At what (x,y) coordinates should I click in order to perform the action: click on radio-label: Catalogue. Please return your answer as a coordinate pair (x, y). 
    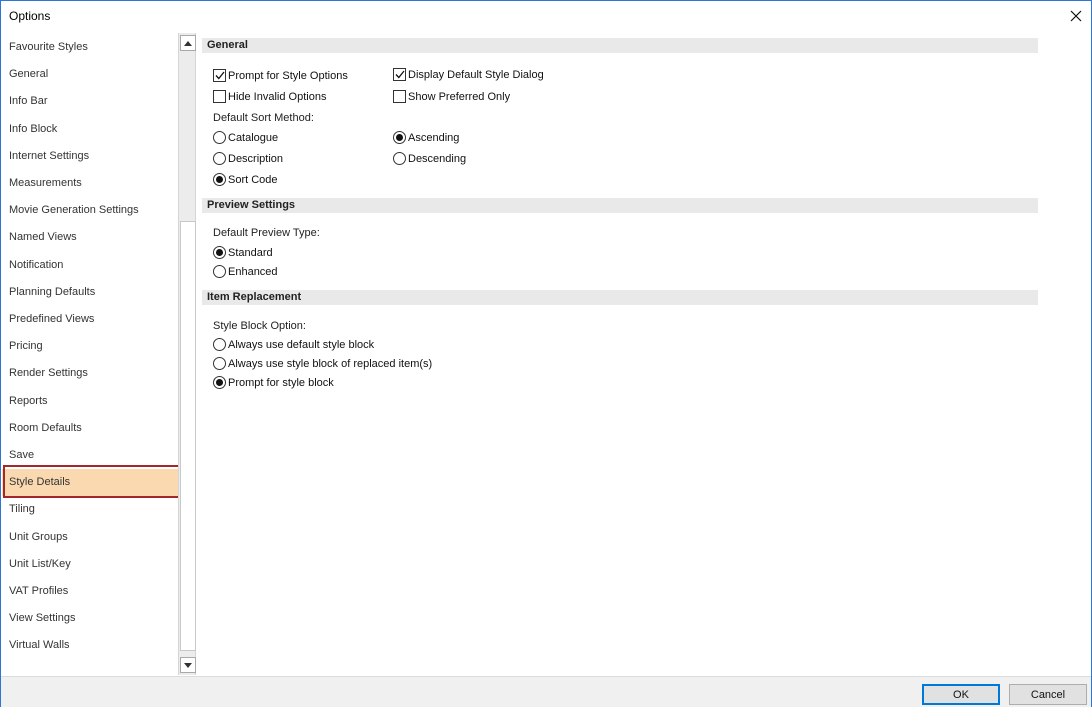
    Looking at the image, I should click on (253, 137).